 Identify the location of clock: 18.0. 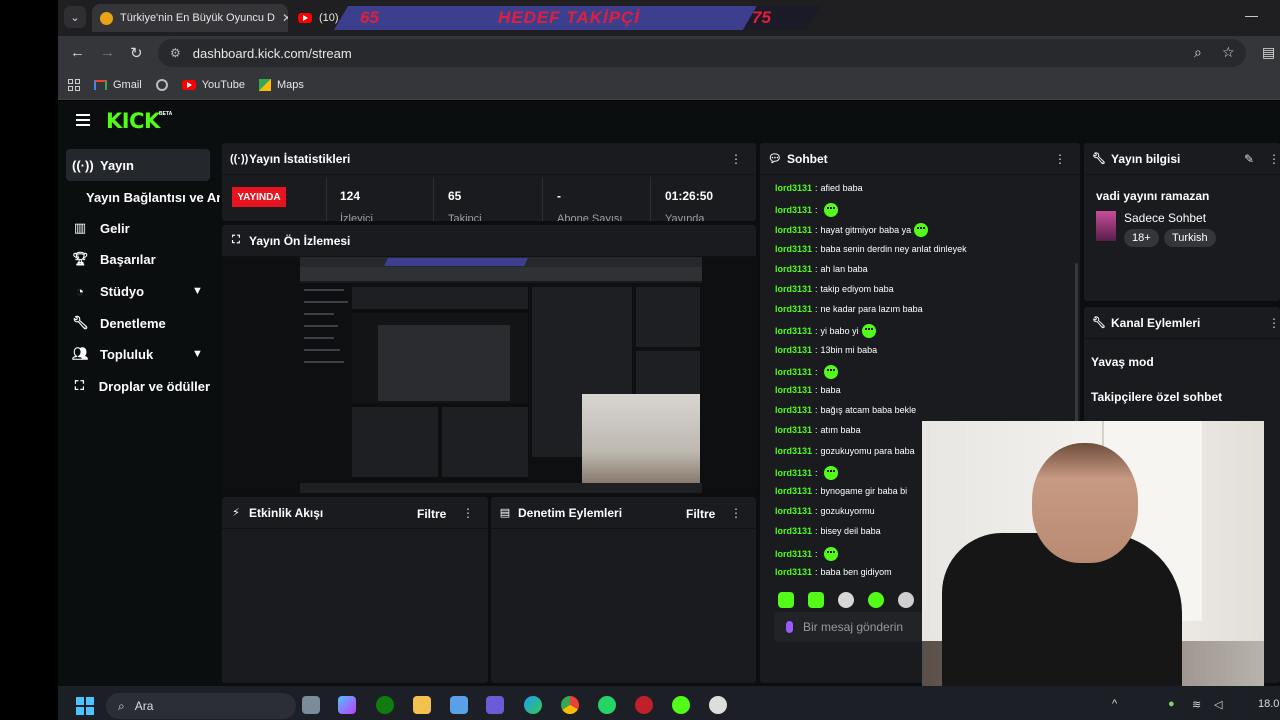
(1268, 704).